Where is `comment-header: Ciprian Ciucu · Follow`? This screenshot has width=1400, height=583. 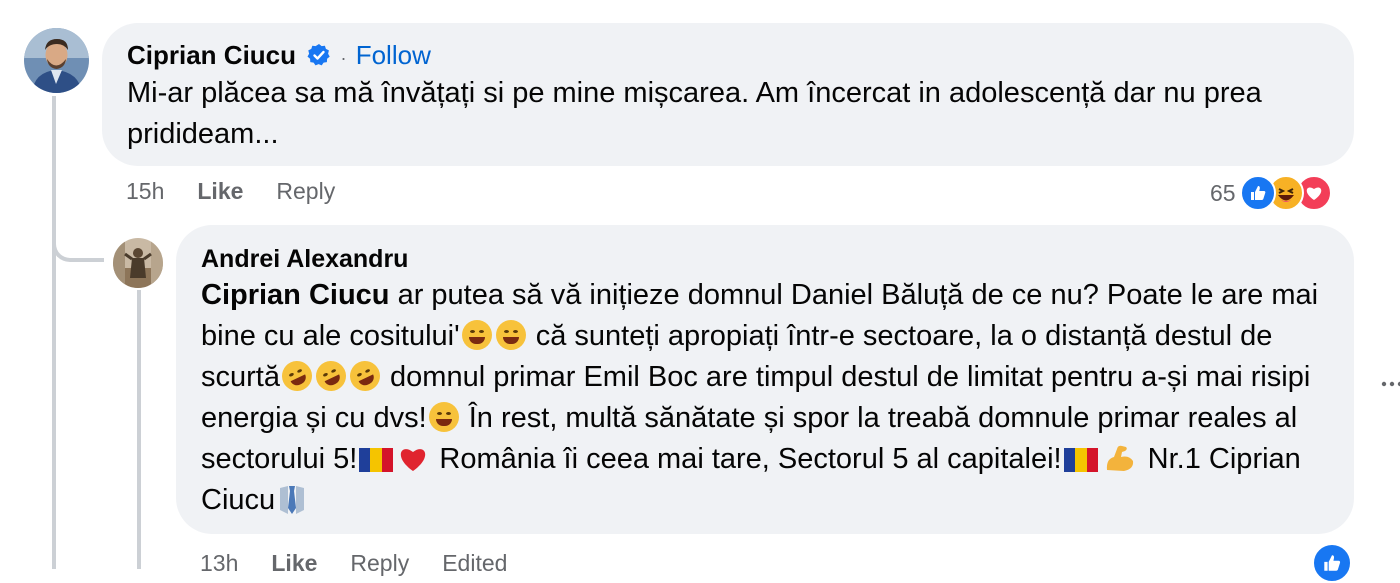
comment-header: Ciprian Ciucu · Follow is located at coordinates (279, 56).